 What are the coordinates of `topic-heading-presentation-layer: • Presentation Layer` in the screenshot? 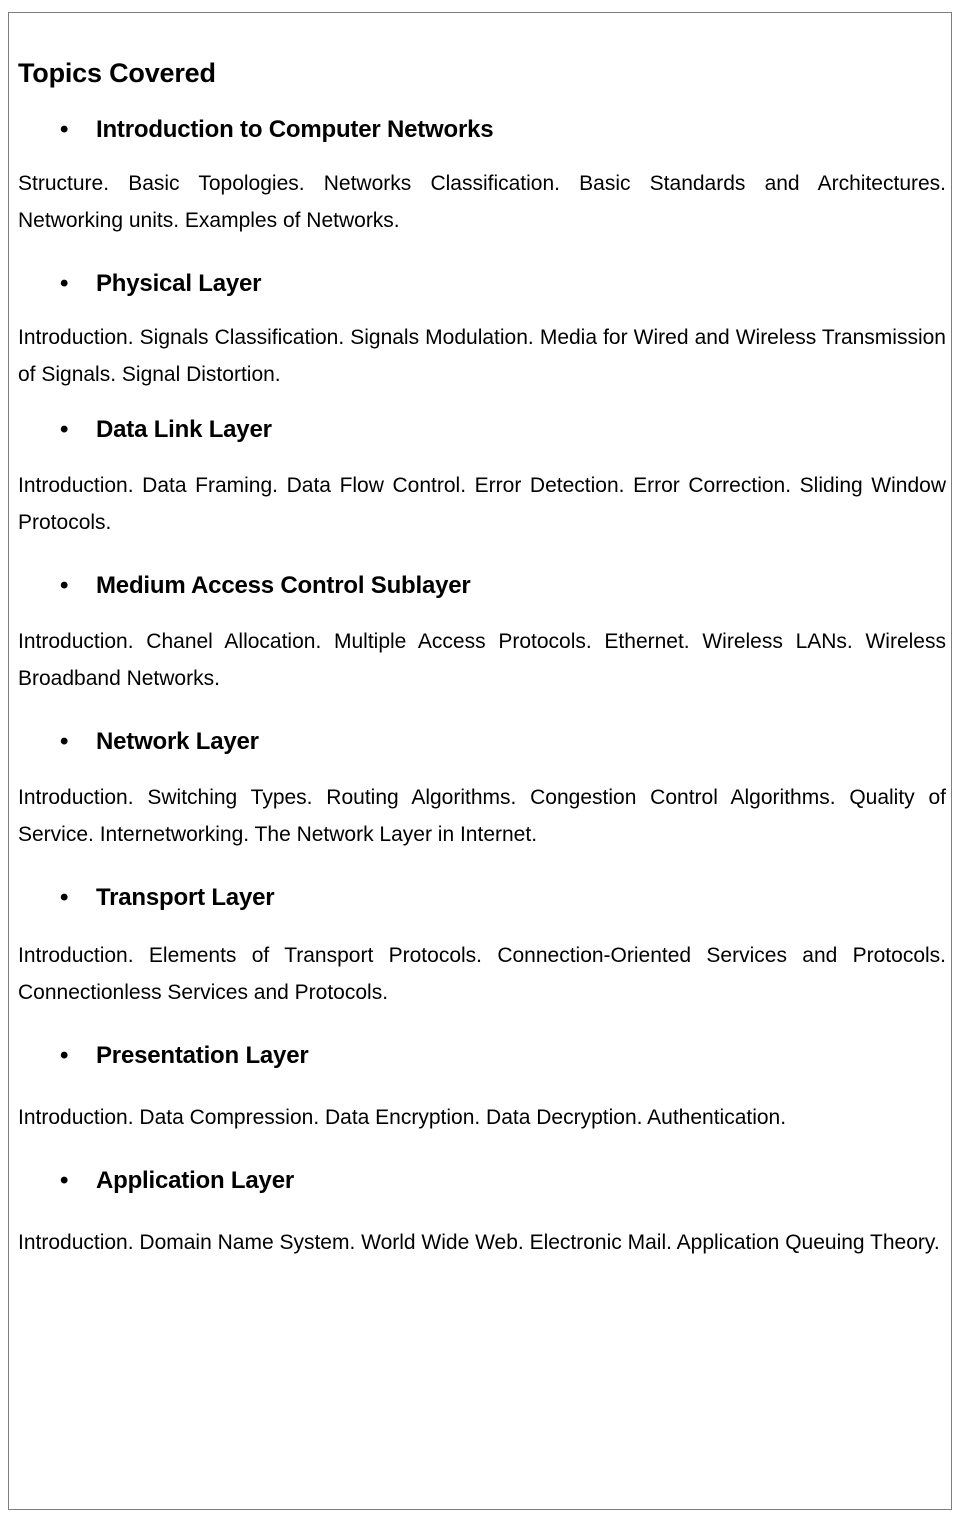 It's located at (482, 1056).